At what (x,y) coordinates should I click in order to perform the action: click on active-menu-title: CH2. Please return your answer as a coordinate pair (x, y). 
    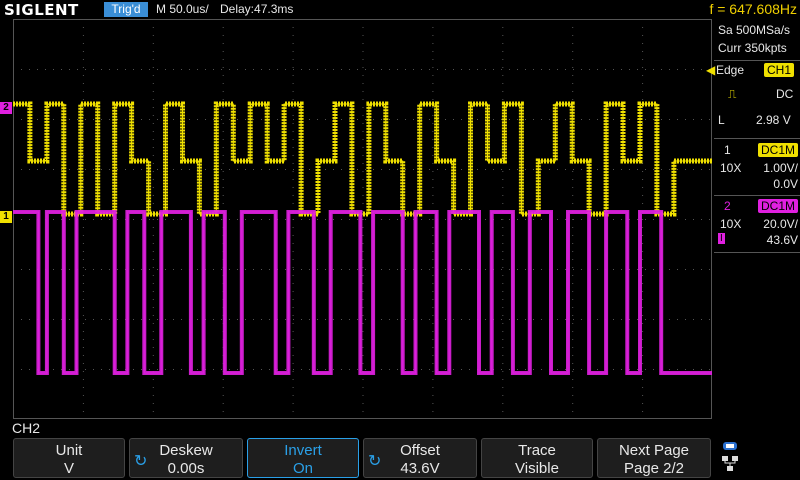
    Looking at the image, I should click on (26, 428).